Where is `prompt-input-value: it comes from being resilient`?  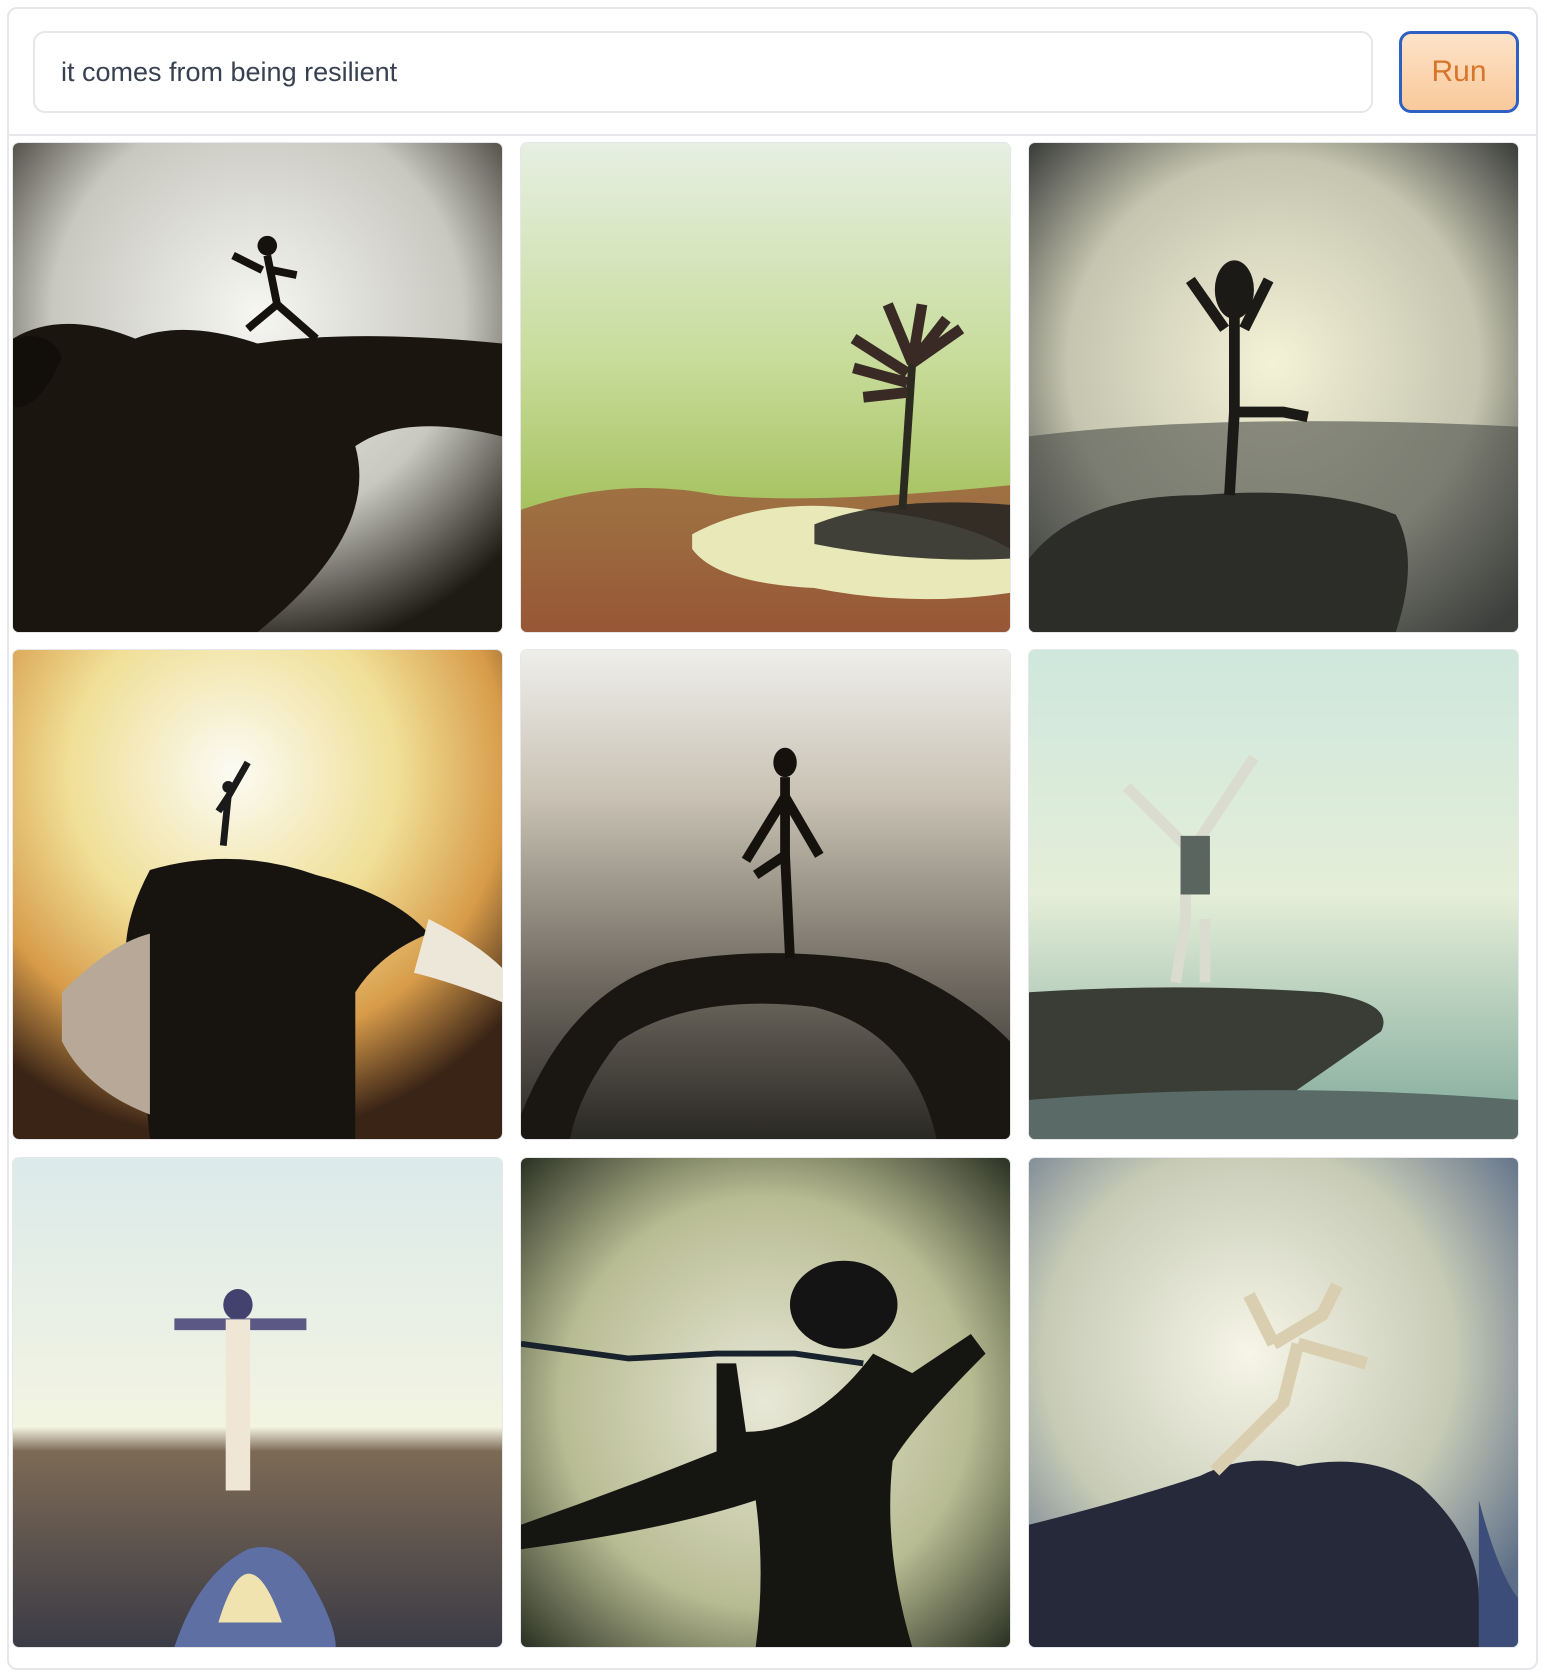 prompt-input-value: it comes from being resilient is located at coordinates (229, 71).